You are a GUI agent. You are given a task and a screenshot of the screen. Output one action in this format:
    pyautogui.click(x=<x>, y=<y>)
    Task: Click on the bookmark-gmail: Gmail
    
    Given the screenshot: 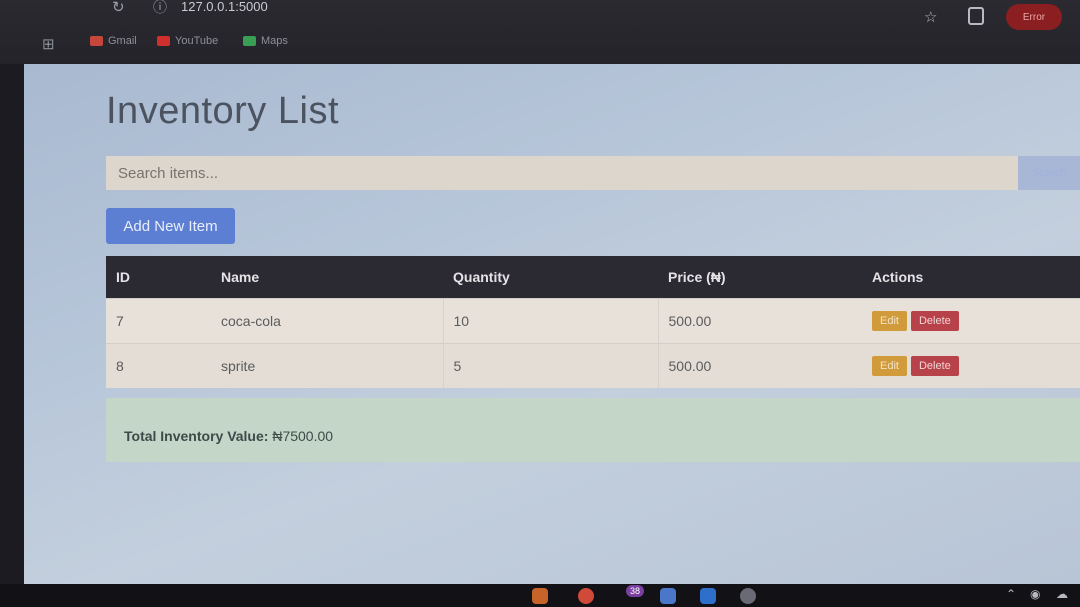 What is the action you would take?
    pyautogui.click(x=113, y=41)
    